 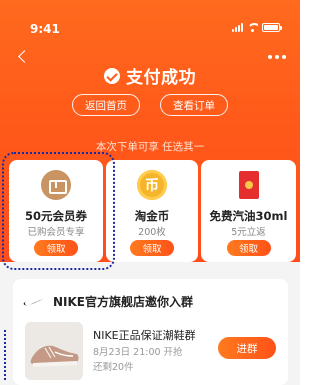 What do you see at coordinates (152, 216) in the screenshot?
I see `reward-title: 淘金币` at bounding box center [152, 216].